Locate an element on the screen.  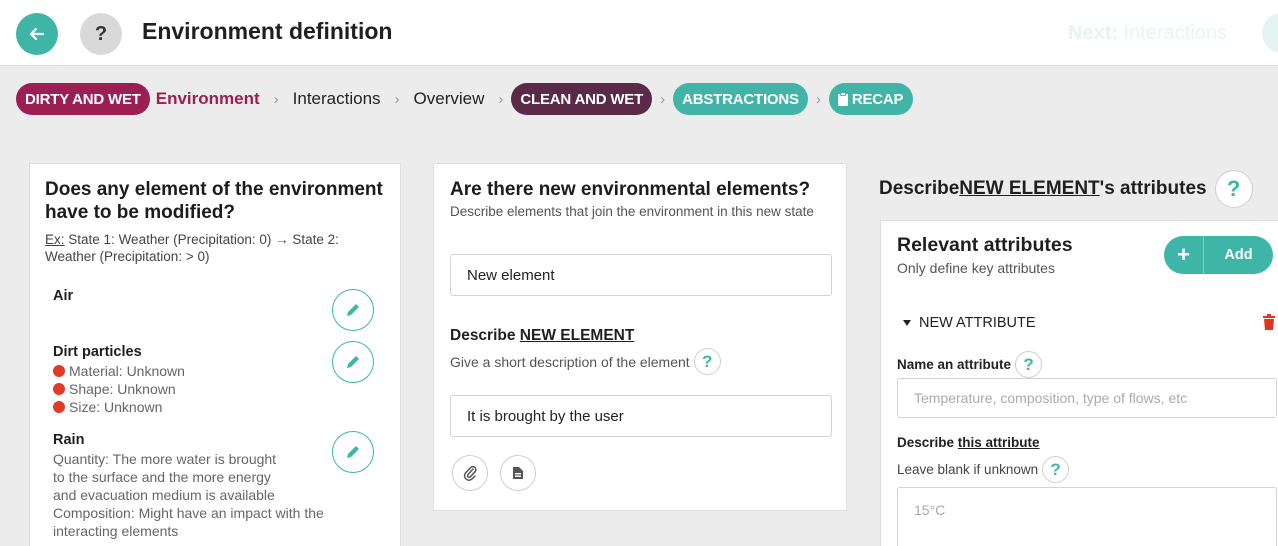
describe-attribute-target: this attribute is located at coordinates (998, 442).